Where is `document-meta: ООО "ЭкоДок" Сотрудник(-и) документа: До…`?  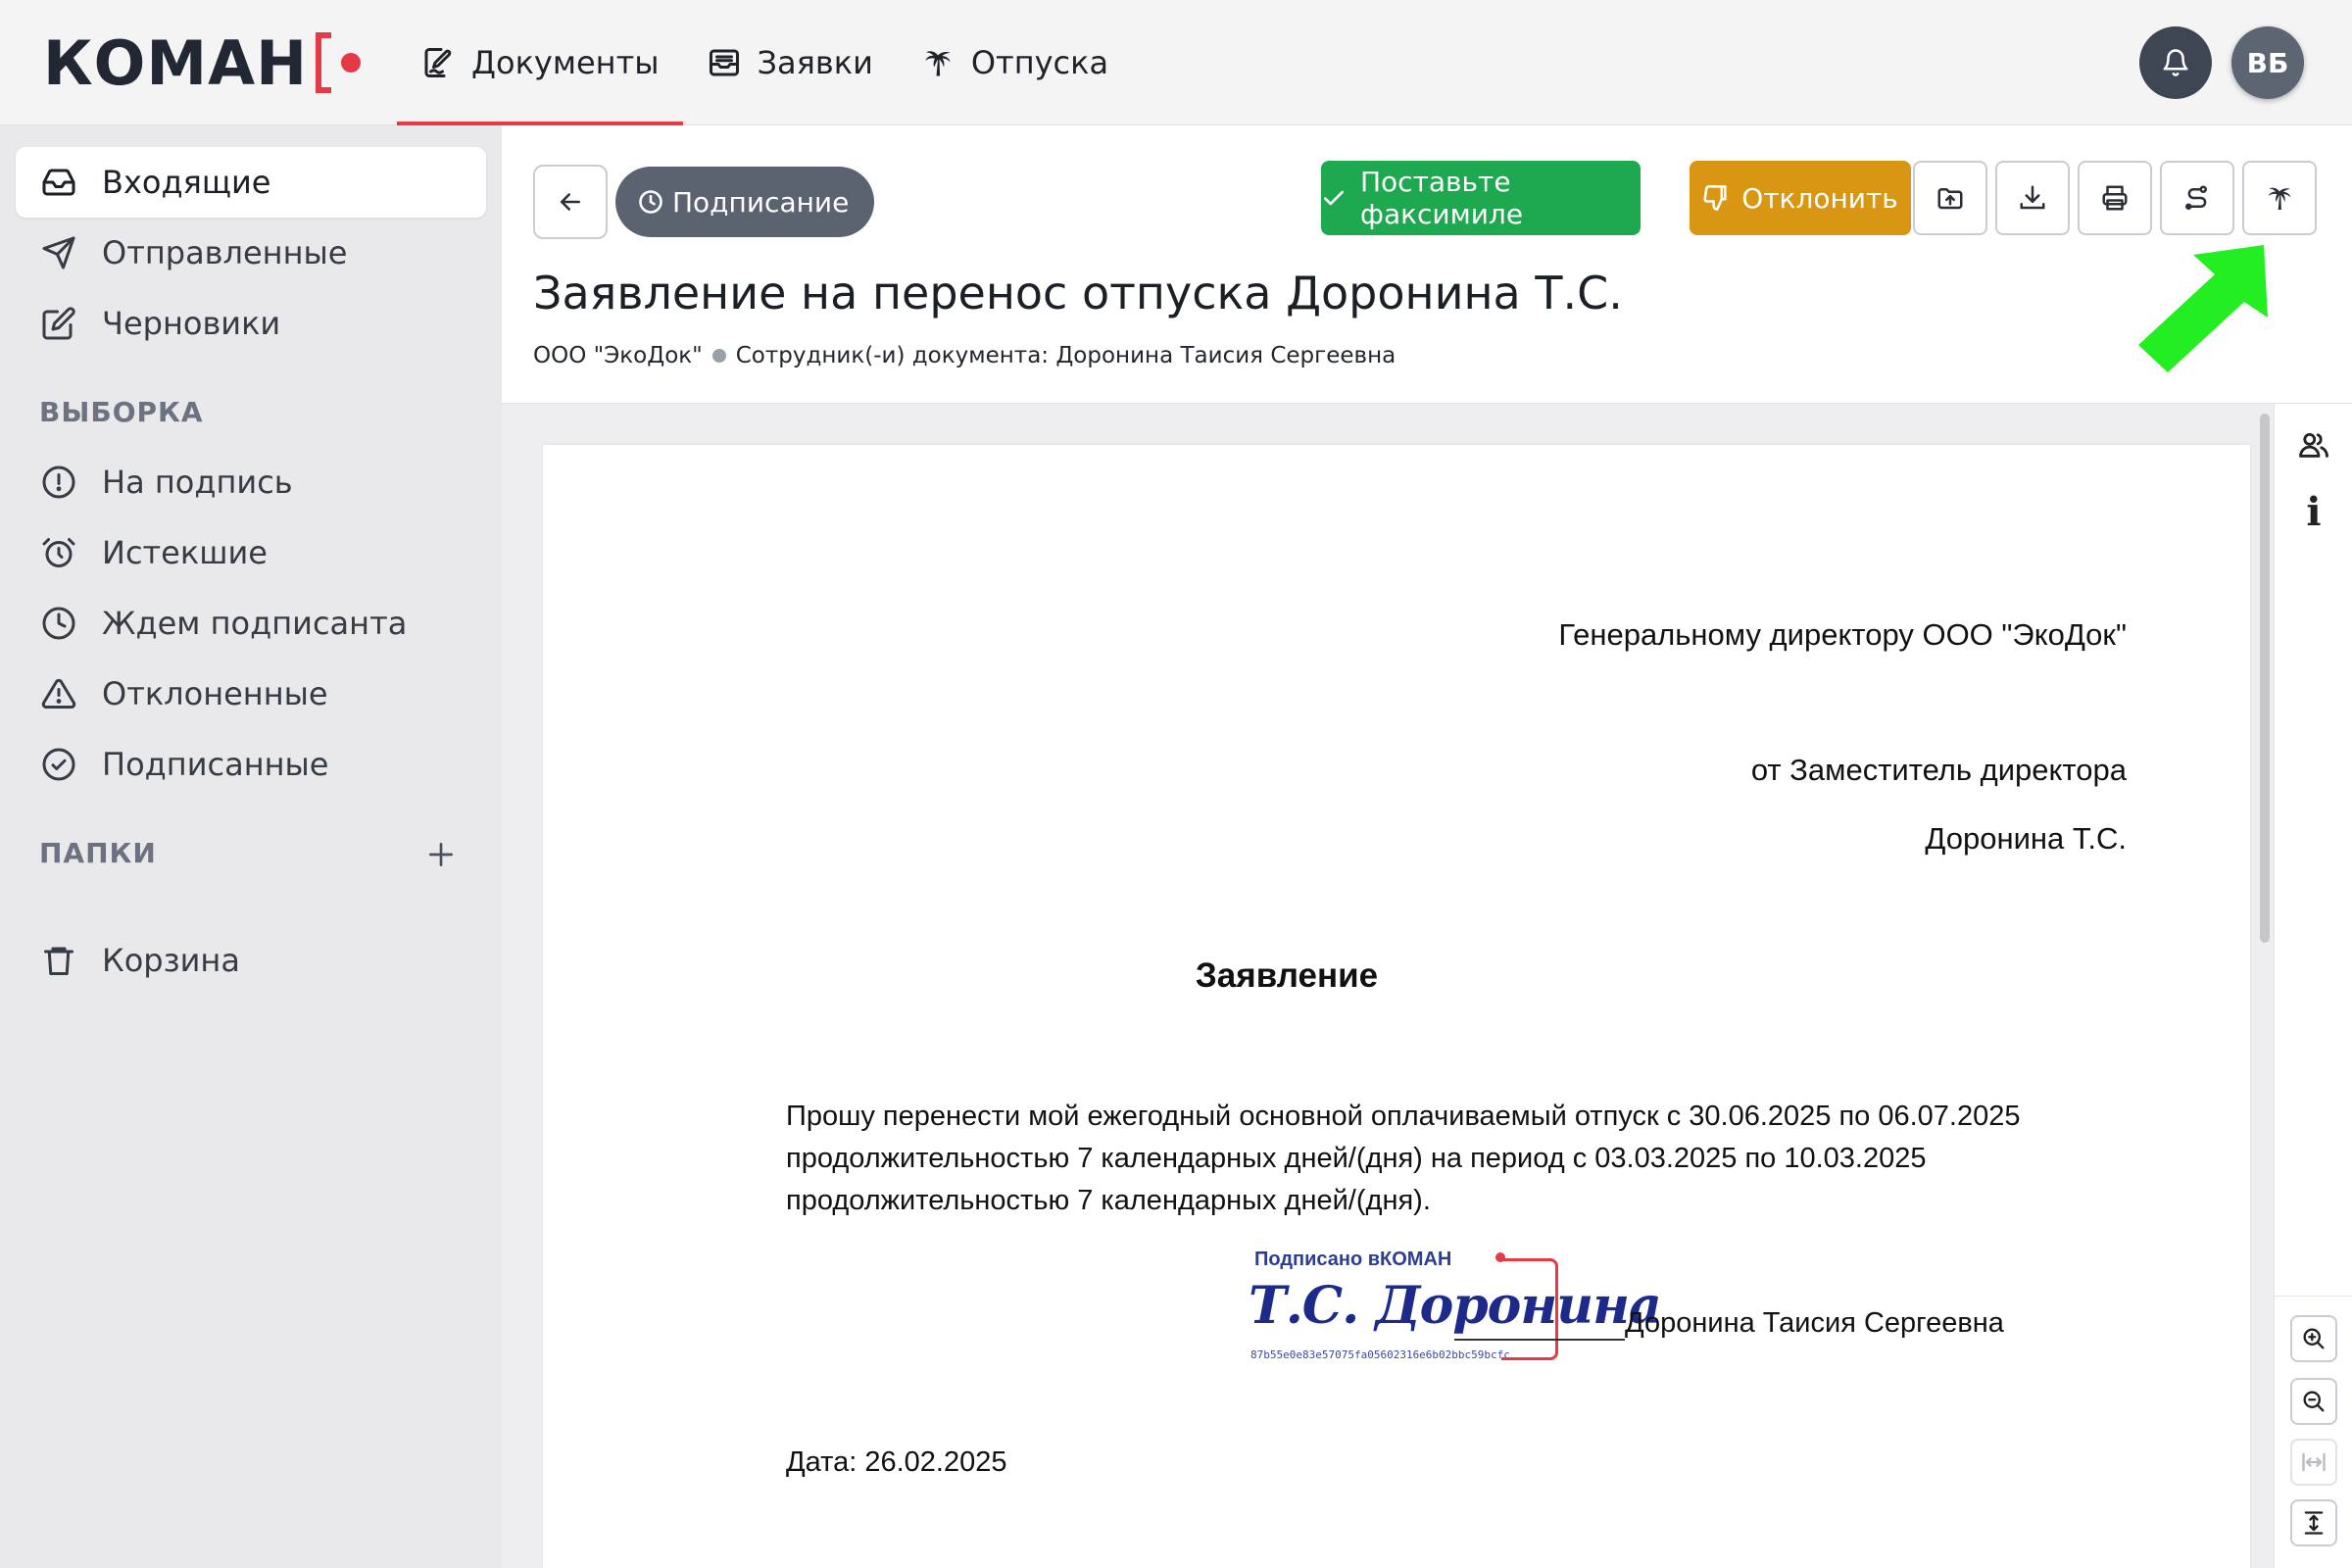 document-meta: ООО "ЭкоДок" Сотрудник(-и) документа: До… is located at coordinates (964, 355).